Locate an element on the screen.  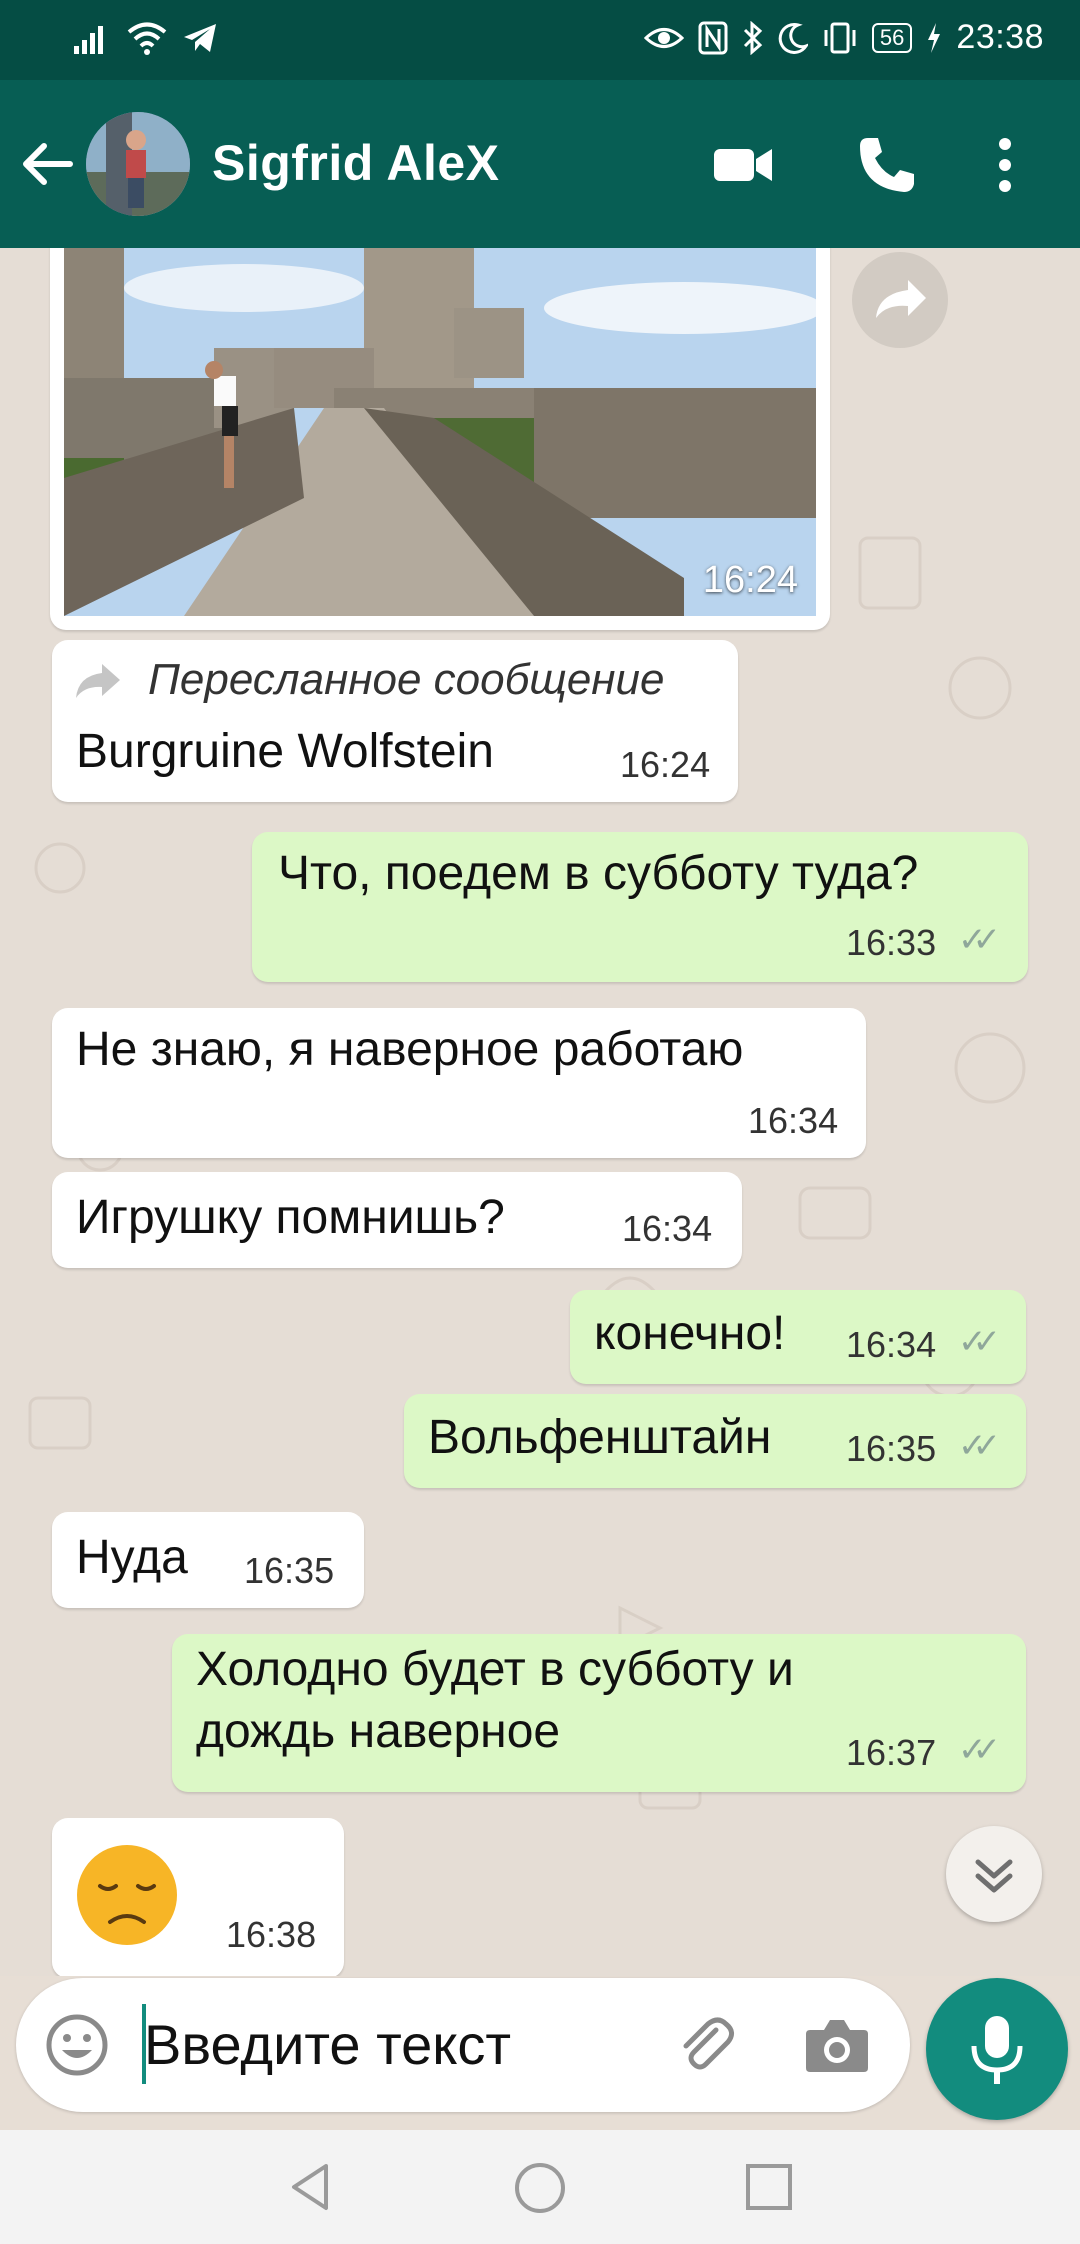
message-text-line1: Холодно будет в субботу и is located at coordinates (495, 1669).